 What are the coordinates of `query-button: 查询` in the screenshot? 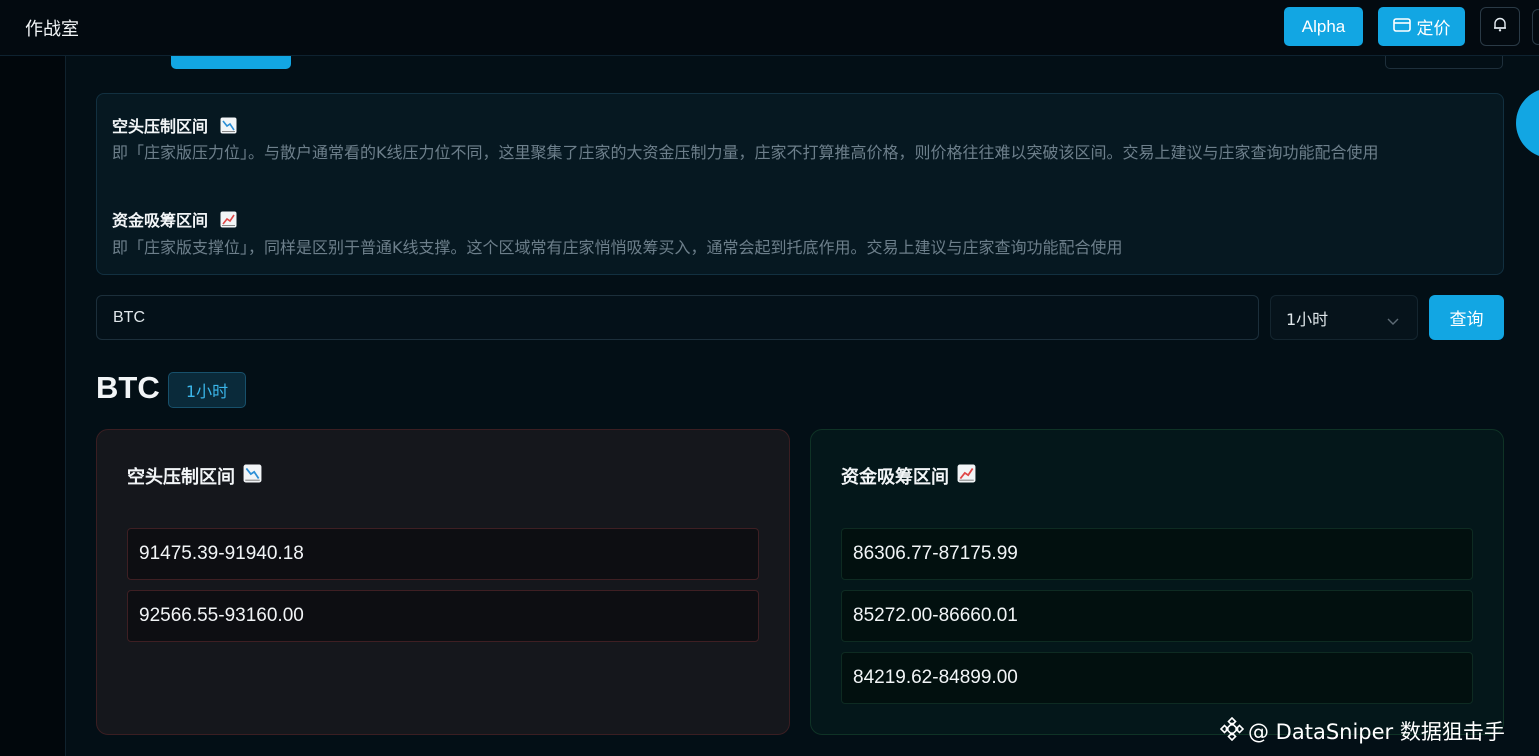 It's located at (1466, 317).